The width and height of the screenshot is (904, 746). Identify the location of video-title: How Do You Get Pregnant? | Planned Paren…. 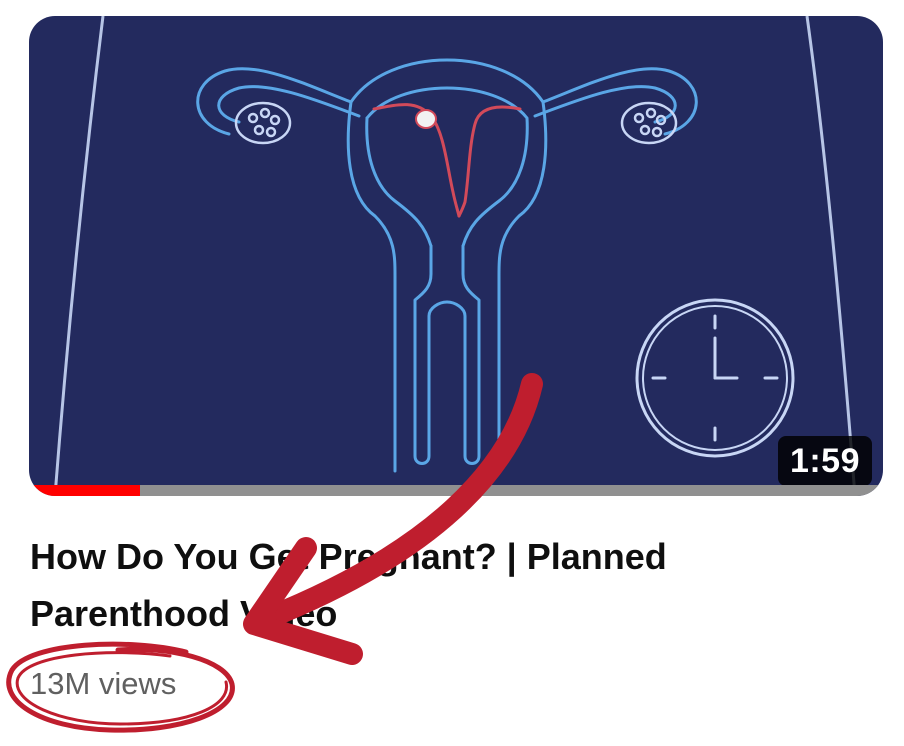
(390, 585).